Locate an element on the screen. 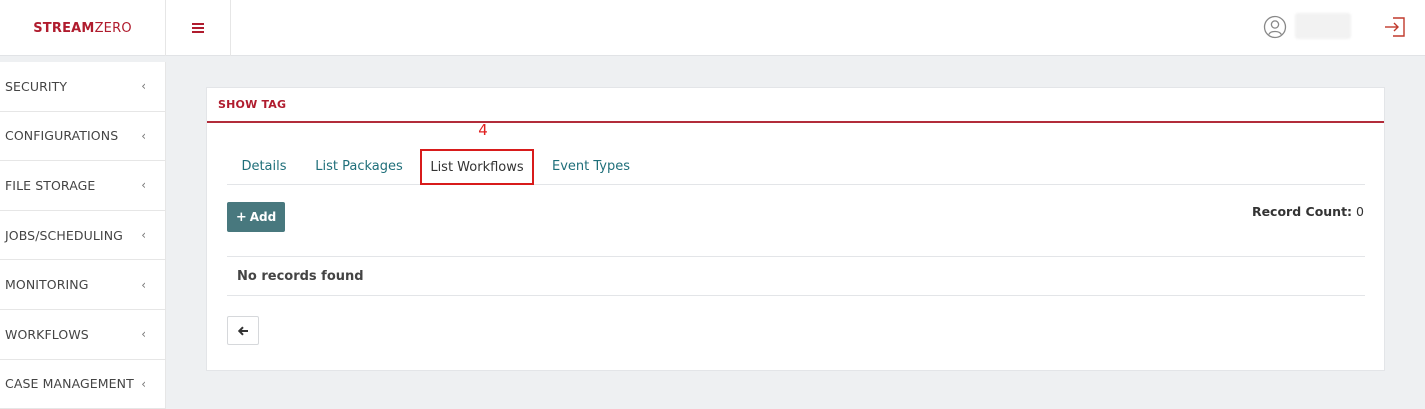 Image resolution: width=1425 pixels, height=409 pixels. user-avatar-icon is located at coordinates (1275, 27).